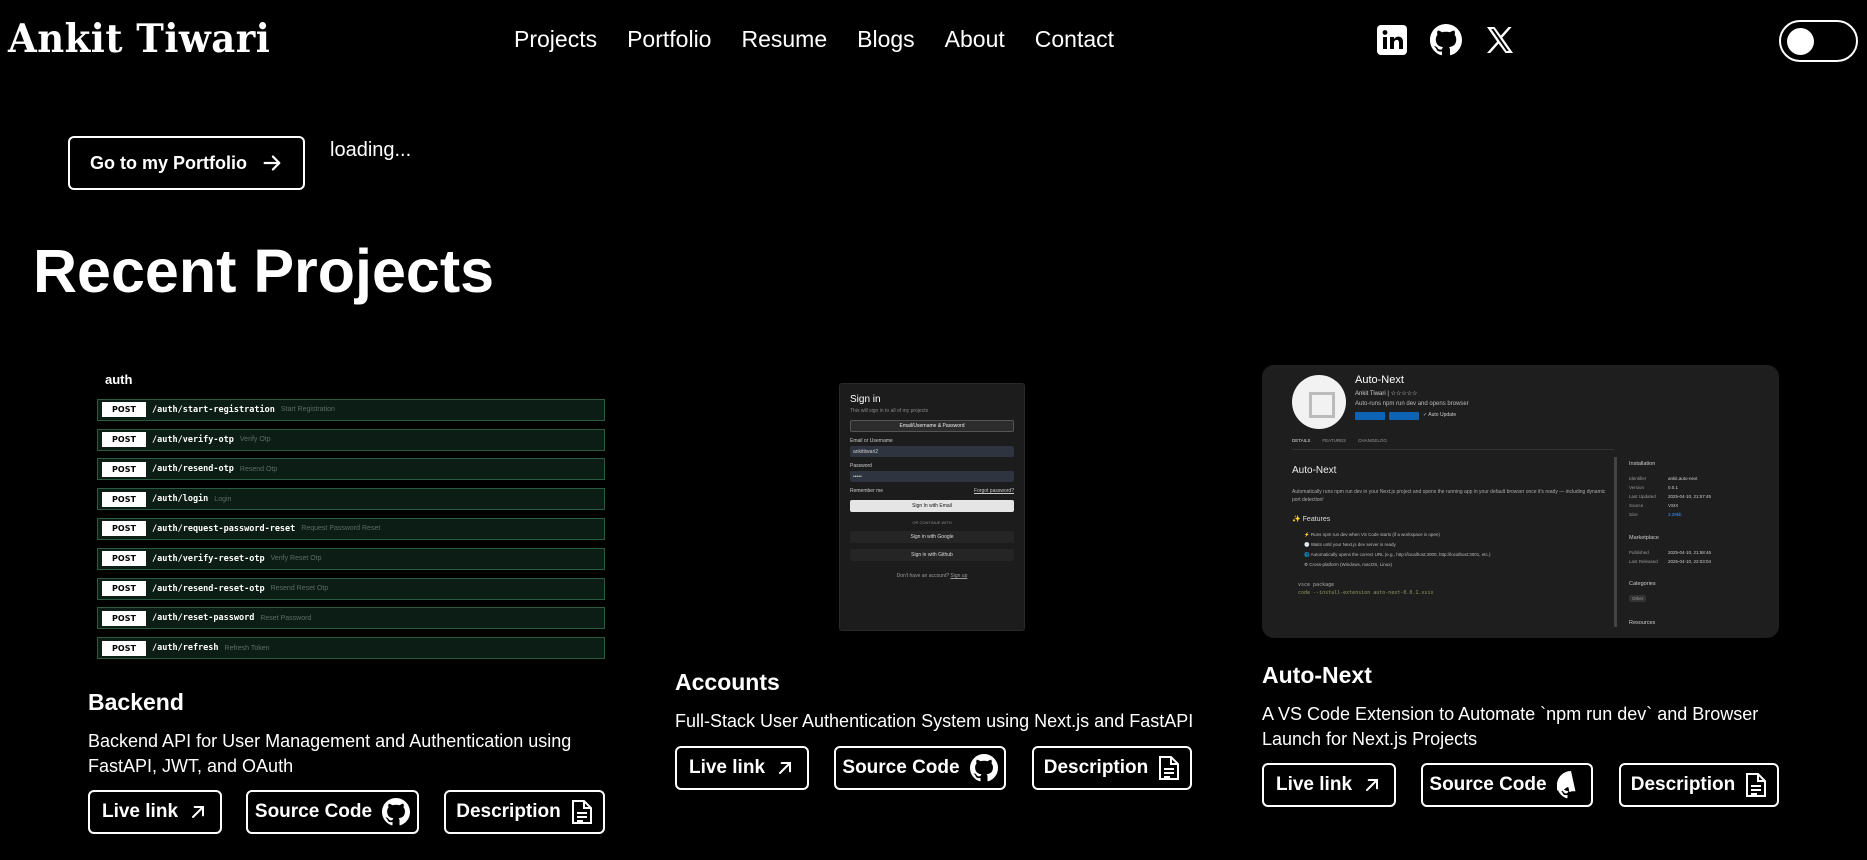 The height and width of the screenshot is (860, 1867). What do you see at coordinates (1074, 39) in the screenshot?
I see `nav-link-contact: Contact` at bounding box center [1074, 39].